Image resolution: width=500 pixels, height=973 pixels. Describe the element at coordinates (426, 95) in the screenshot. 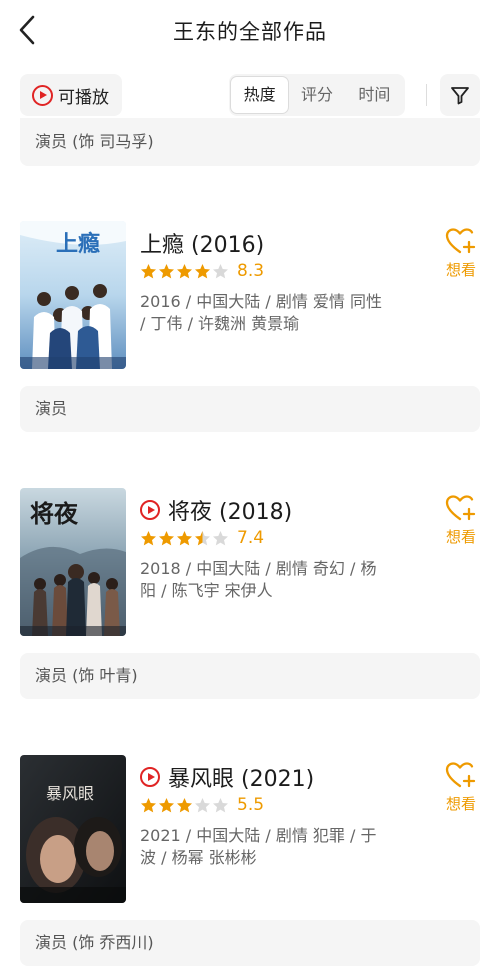

I see `toolbar-divider` at that location.